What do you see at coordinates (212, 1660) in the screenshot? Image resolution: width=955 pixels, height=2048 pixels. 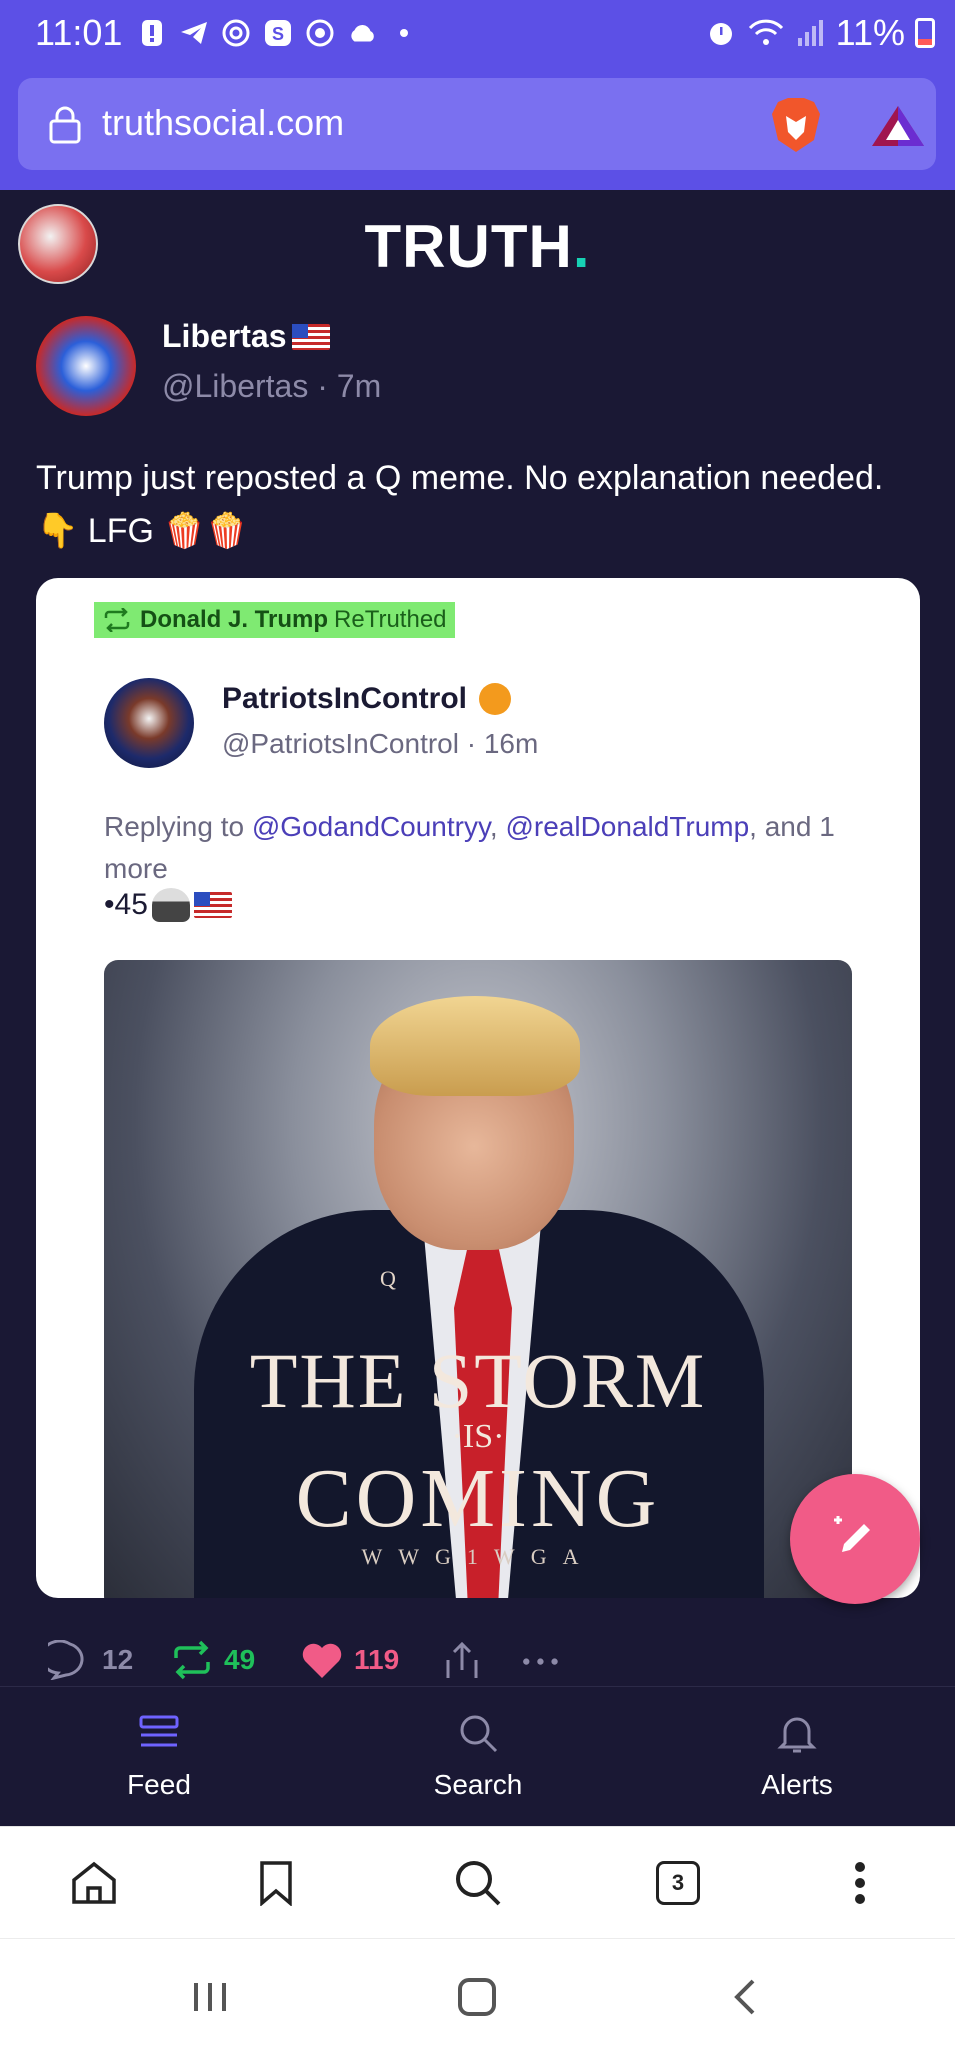 I see `retruth-action: 49` at bounding box center [212, 1660].